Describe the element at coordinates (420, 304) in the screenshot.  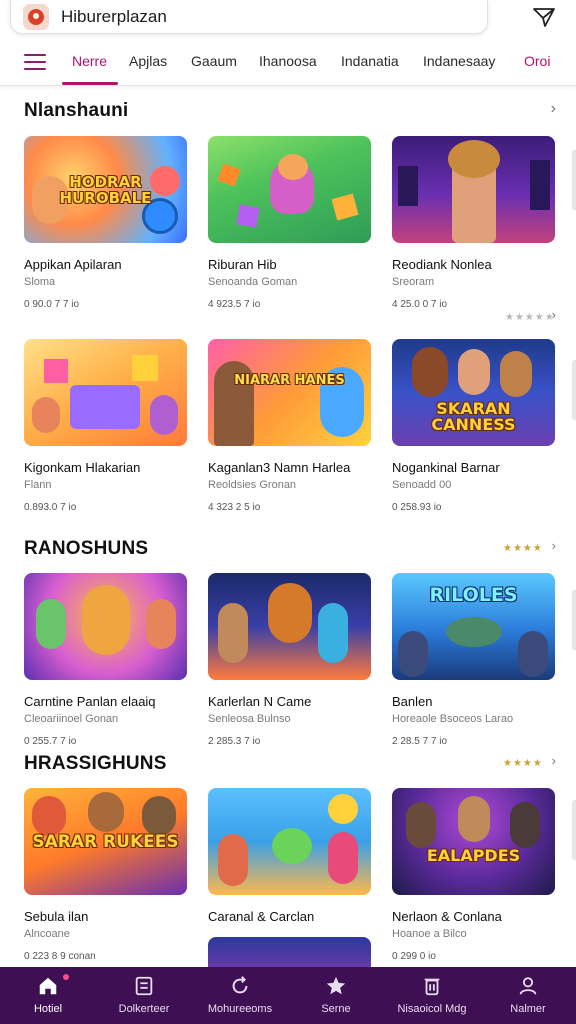
I see `app-rating: 4 25.0 0 7 io` at that location.